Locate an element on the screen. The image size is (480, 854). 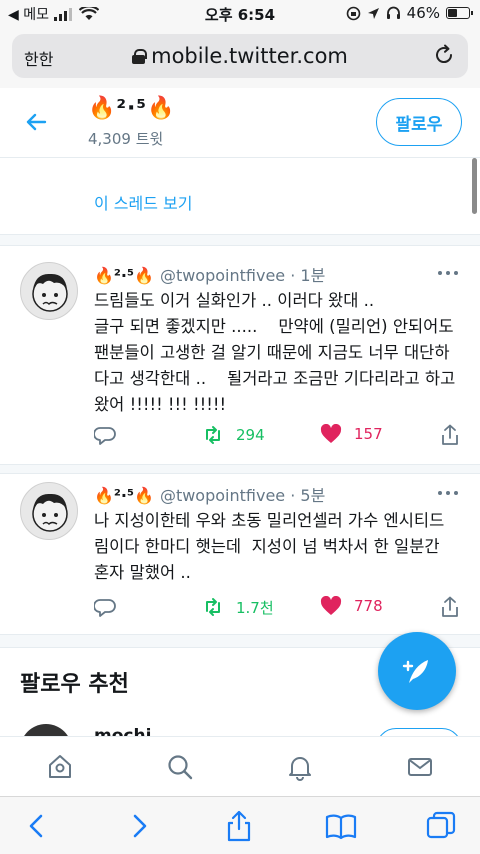
battery-fill is located at coordinates (453, 13).